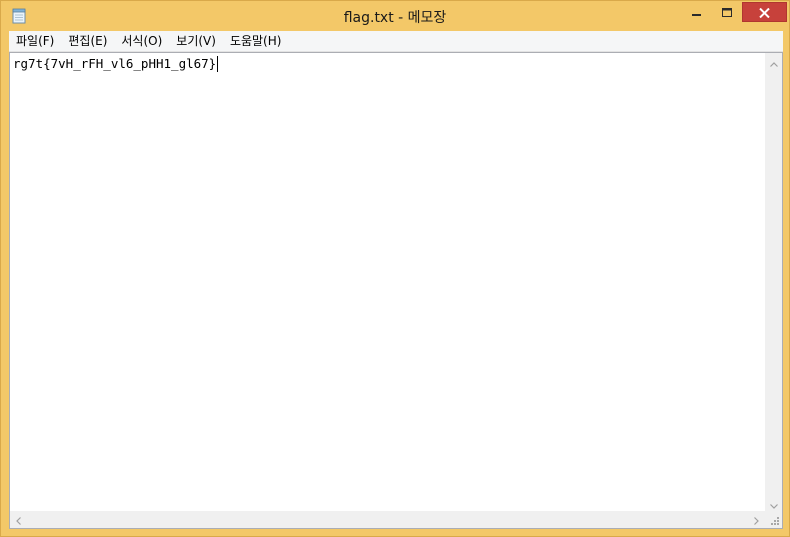 The width and height of the screenshot is (790, 537). I want to click on chevron-left-icon, so click(18, 519).